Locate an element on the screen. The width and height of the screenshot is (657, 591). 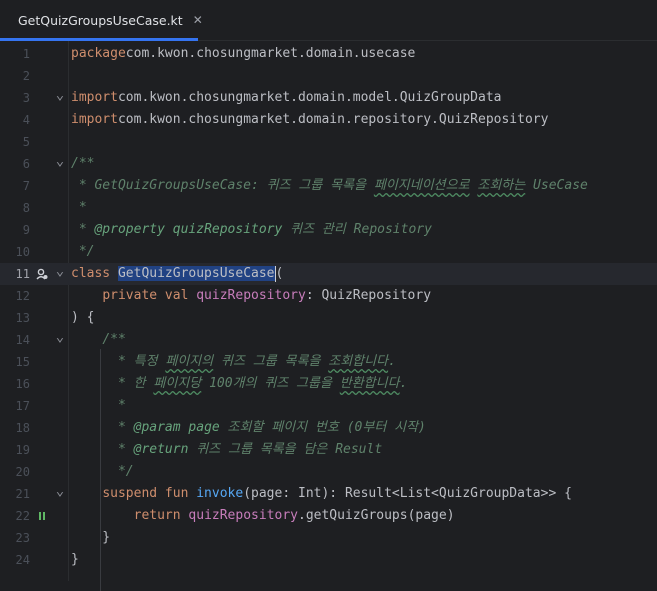
line-number: 12 is located at coordinates (15, 296).